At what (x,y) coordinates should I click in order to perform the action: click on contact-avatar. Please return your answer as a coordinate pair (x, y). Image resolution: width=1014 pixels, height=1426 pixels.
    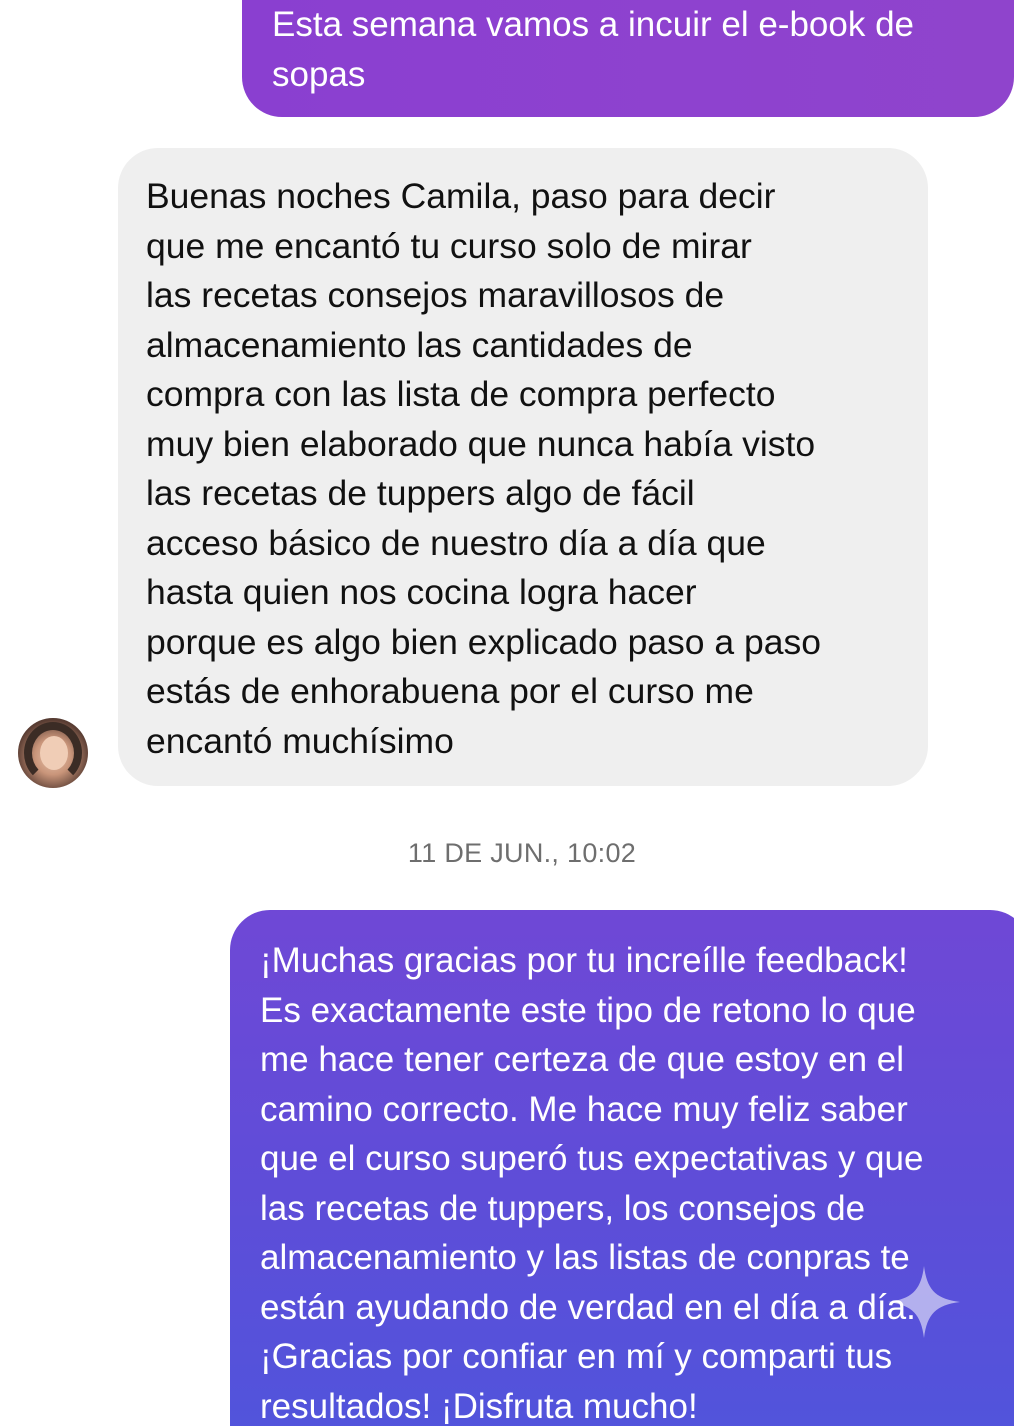
    Looking at the image, I should click on (53, 753).